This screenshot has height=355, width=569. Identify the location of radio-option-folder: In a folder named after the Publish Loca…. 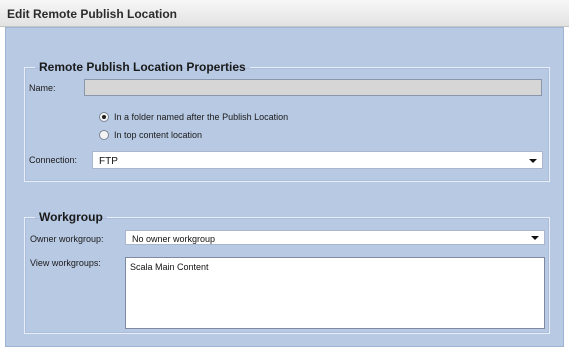
(193, 117).